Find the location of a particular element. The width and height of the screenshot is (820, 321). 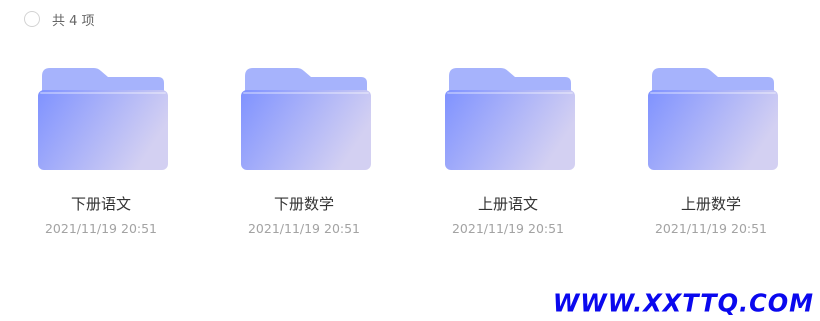

folder-name: 上册数学 is located at coordinates (710, 204).